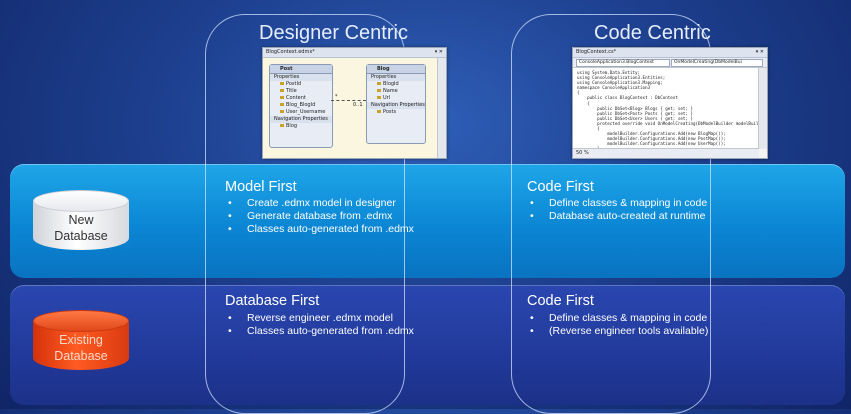 Image resolution: width=851 pixels, height=414 pixels. I want to click on entity-property: PostId, so click(301, 84).